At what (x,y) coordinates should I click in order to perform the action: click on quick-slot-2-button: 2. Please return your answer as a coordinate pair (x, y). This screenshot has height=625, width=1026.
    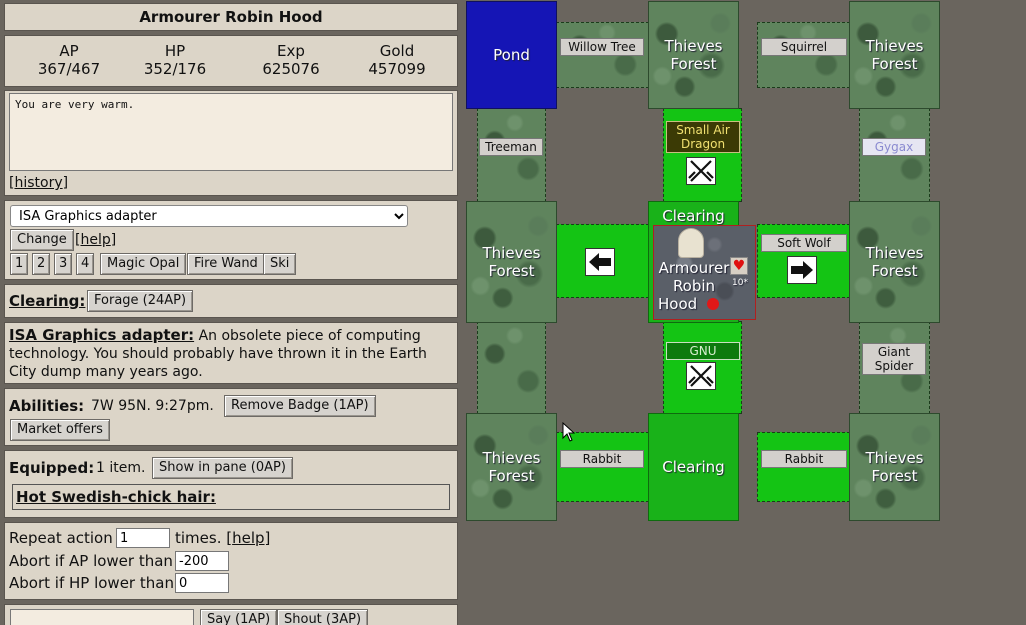
    Looking at the image, I should click on (41, 264).